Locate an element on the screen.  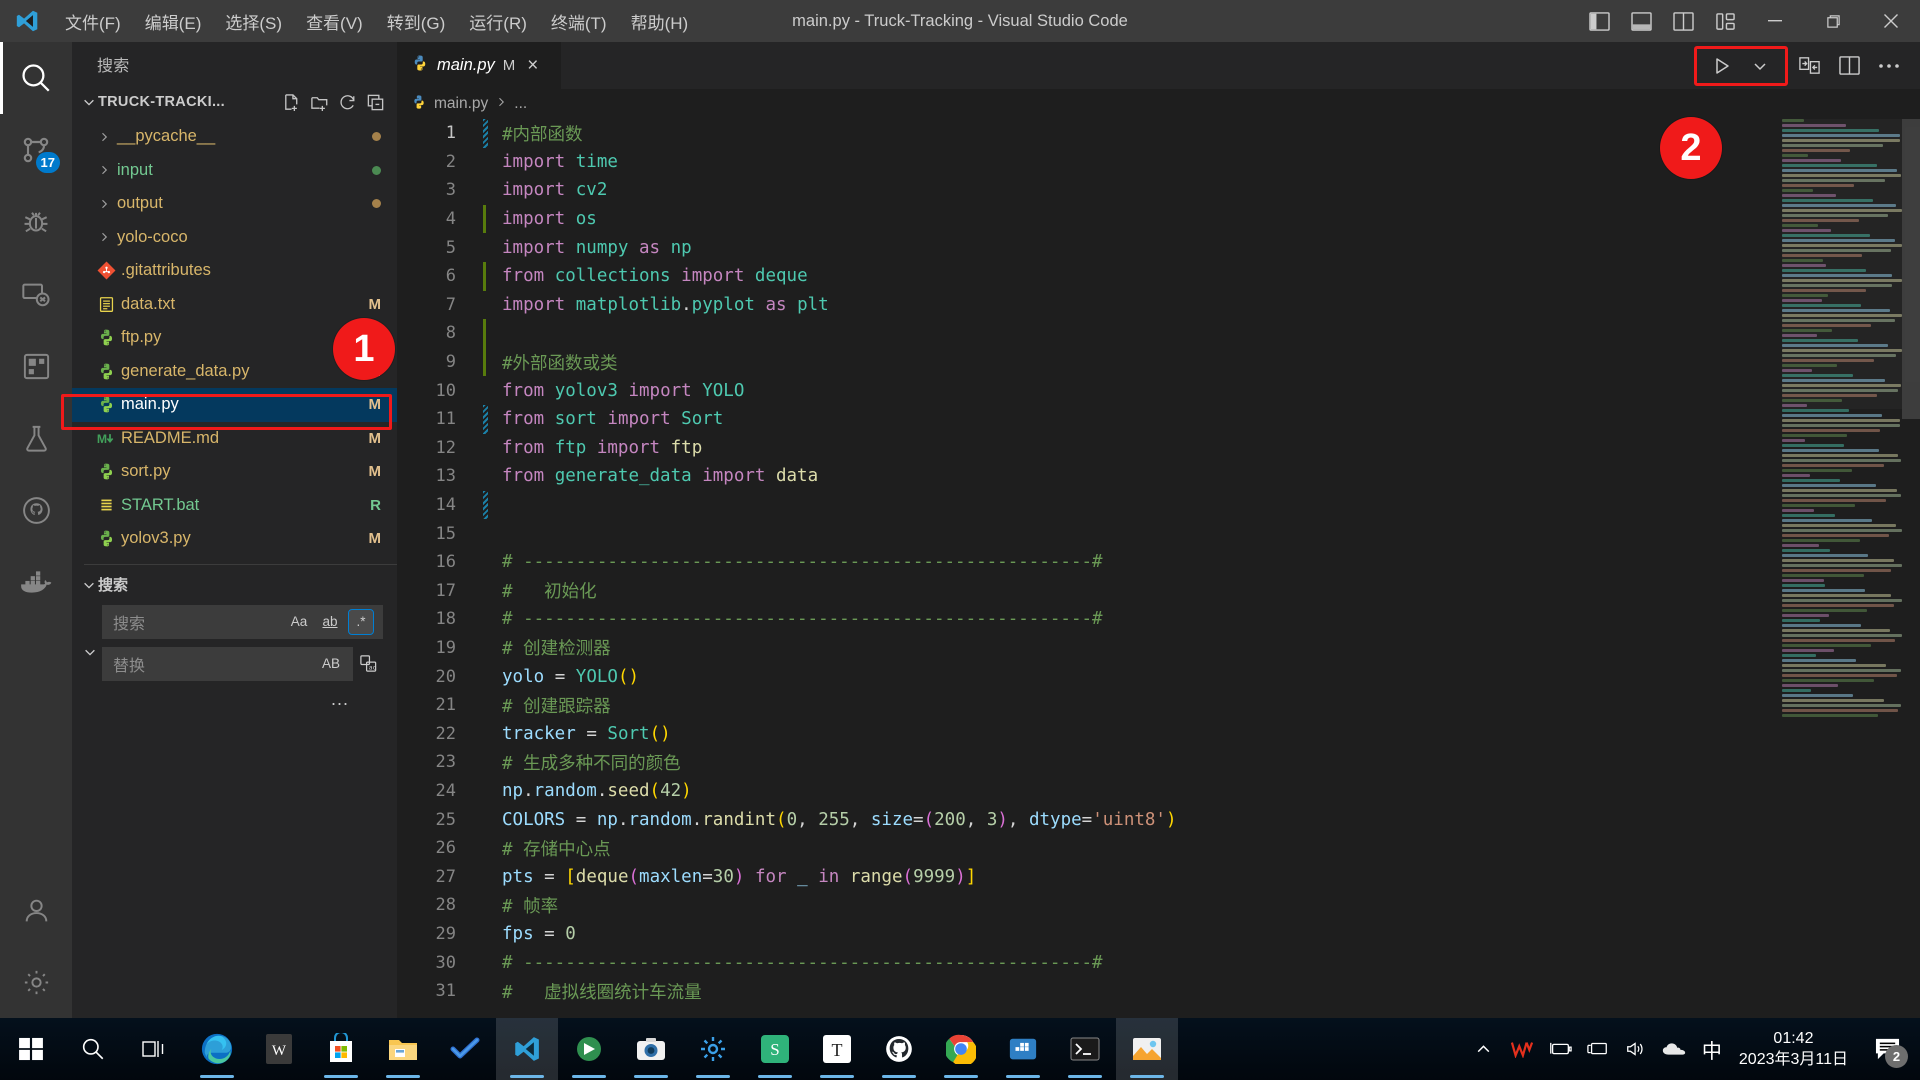
code-line: 29 fps = 0 is located at coordinates (1158, 934).